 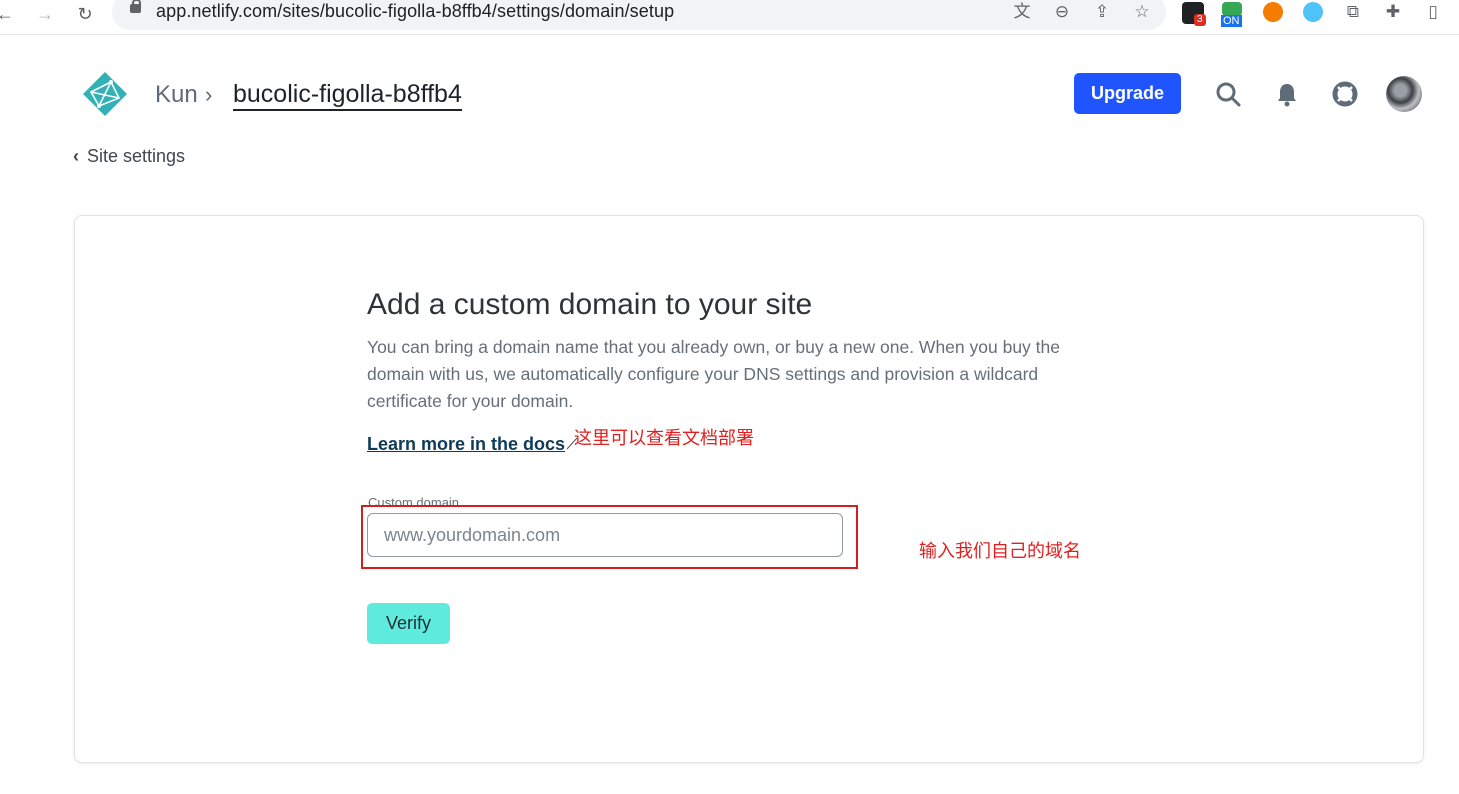 I want to click on translate-icon: 文, so click(x=1022, y=12).